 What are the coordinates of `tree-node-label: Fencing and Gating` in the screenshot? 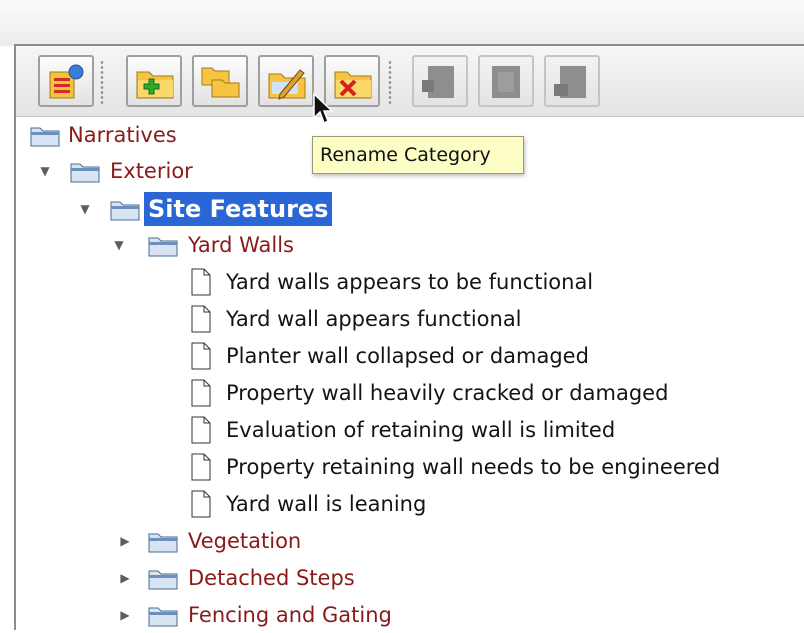 It's located at (290, 615).